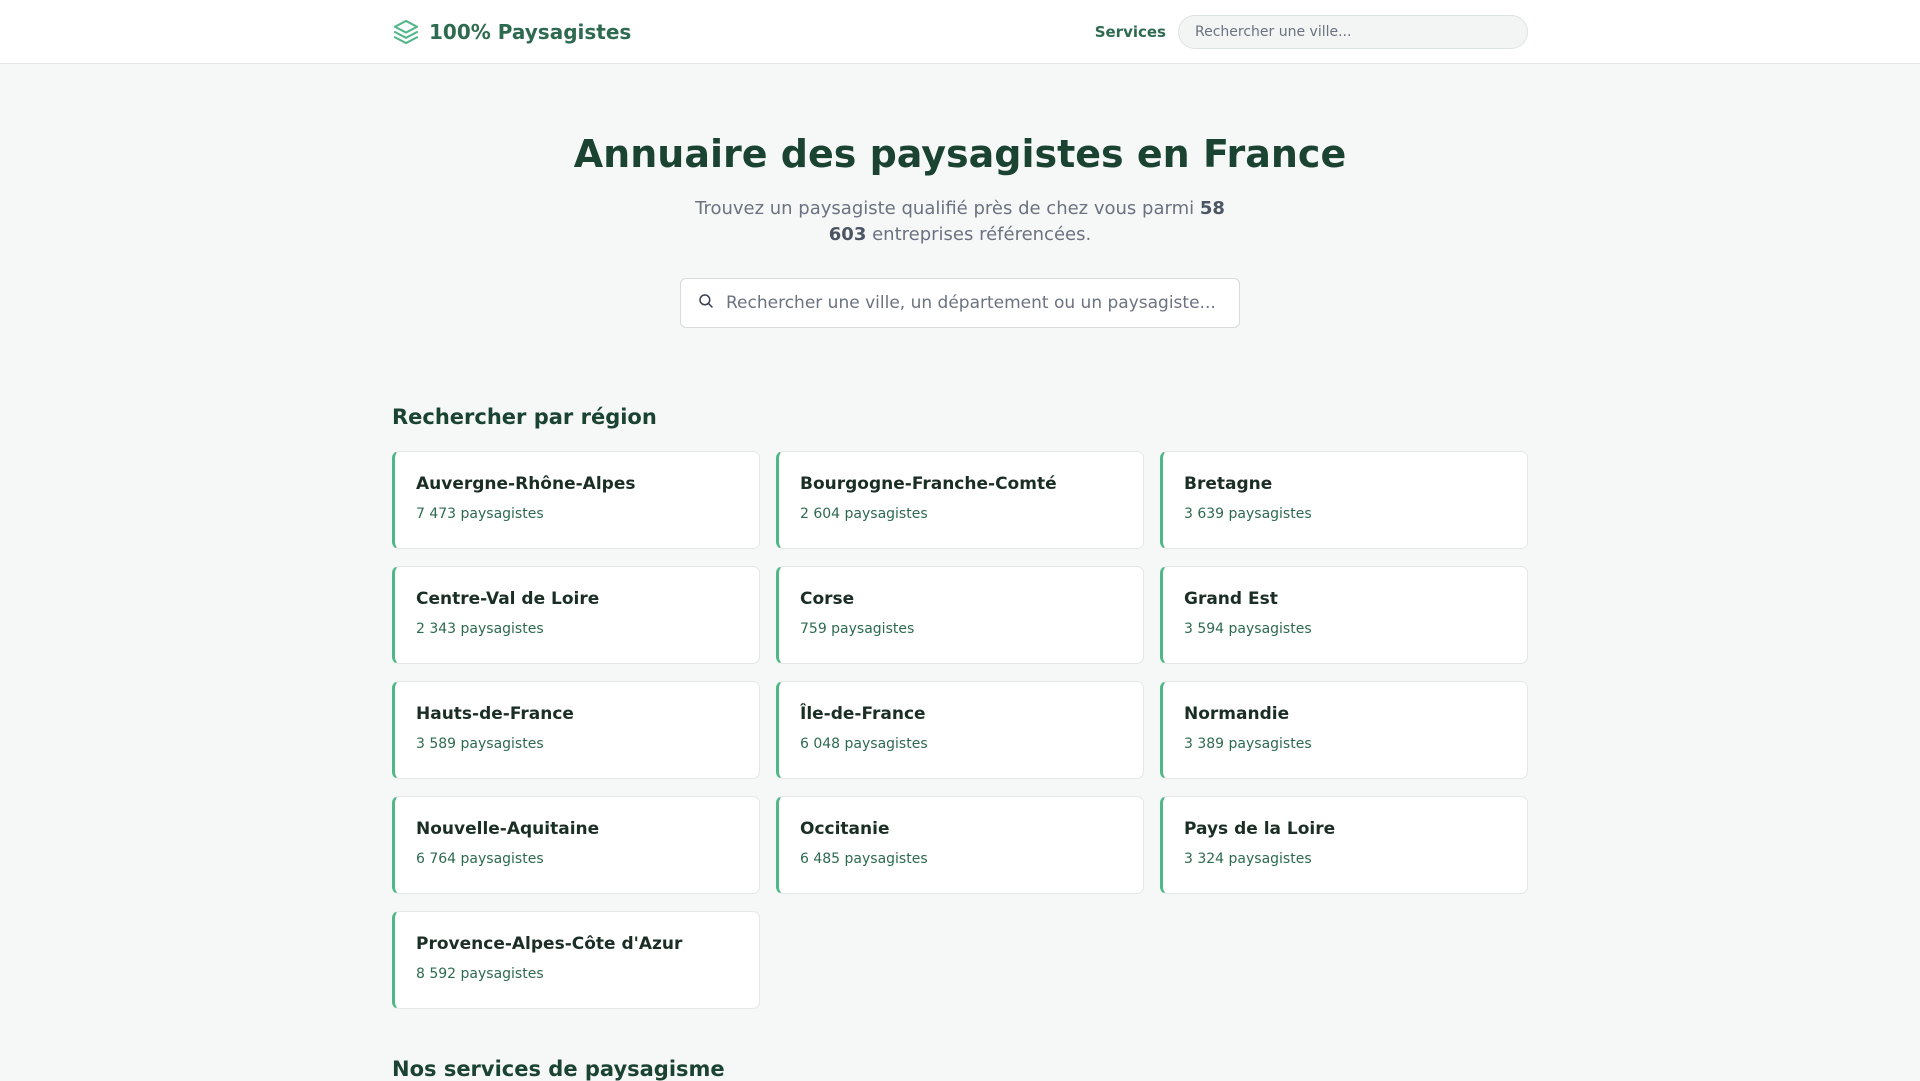 The image size is (1920, 1081). I want to click on nav-services-link: Services, so click(1130, 32).